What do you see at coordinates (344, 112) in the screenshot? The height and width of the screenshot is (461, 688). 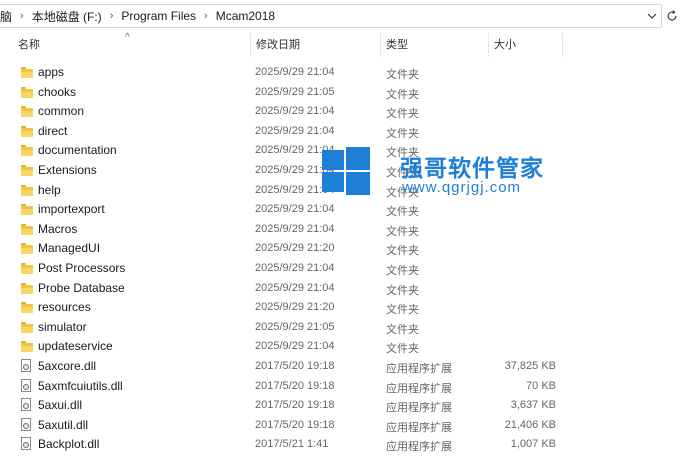 I see `folder-row: common 2025/9/29 21:04 文件夹` at bounding box center [344, 112].